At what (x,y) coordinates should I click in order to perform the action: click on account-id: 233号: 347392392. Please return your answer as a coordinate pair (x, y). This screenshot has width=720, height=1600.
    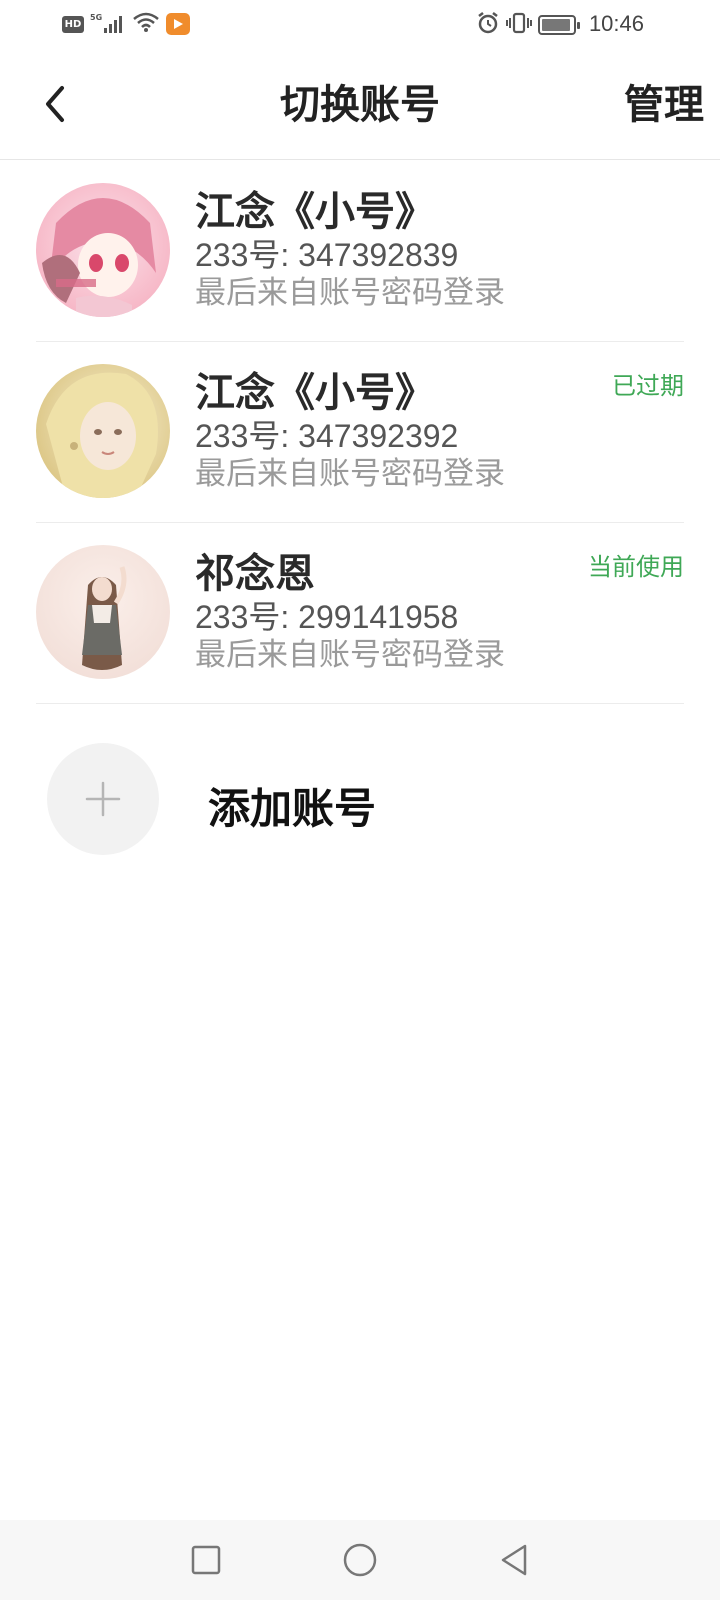
    Looking at the image, I should click on (327, 436).